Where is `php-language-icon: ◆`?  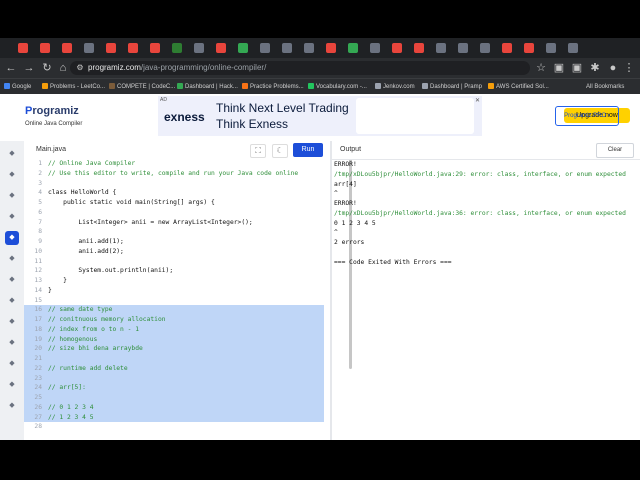
php-language-icon: ◆ is located at coordinates (12, 364).